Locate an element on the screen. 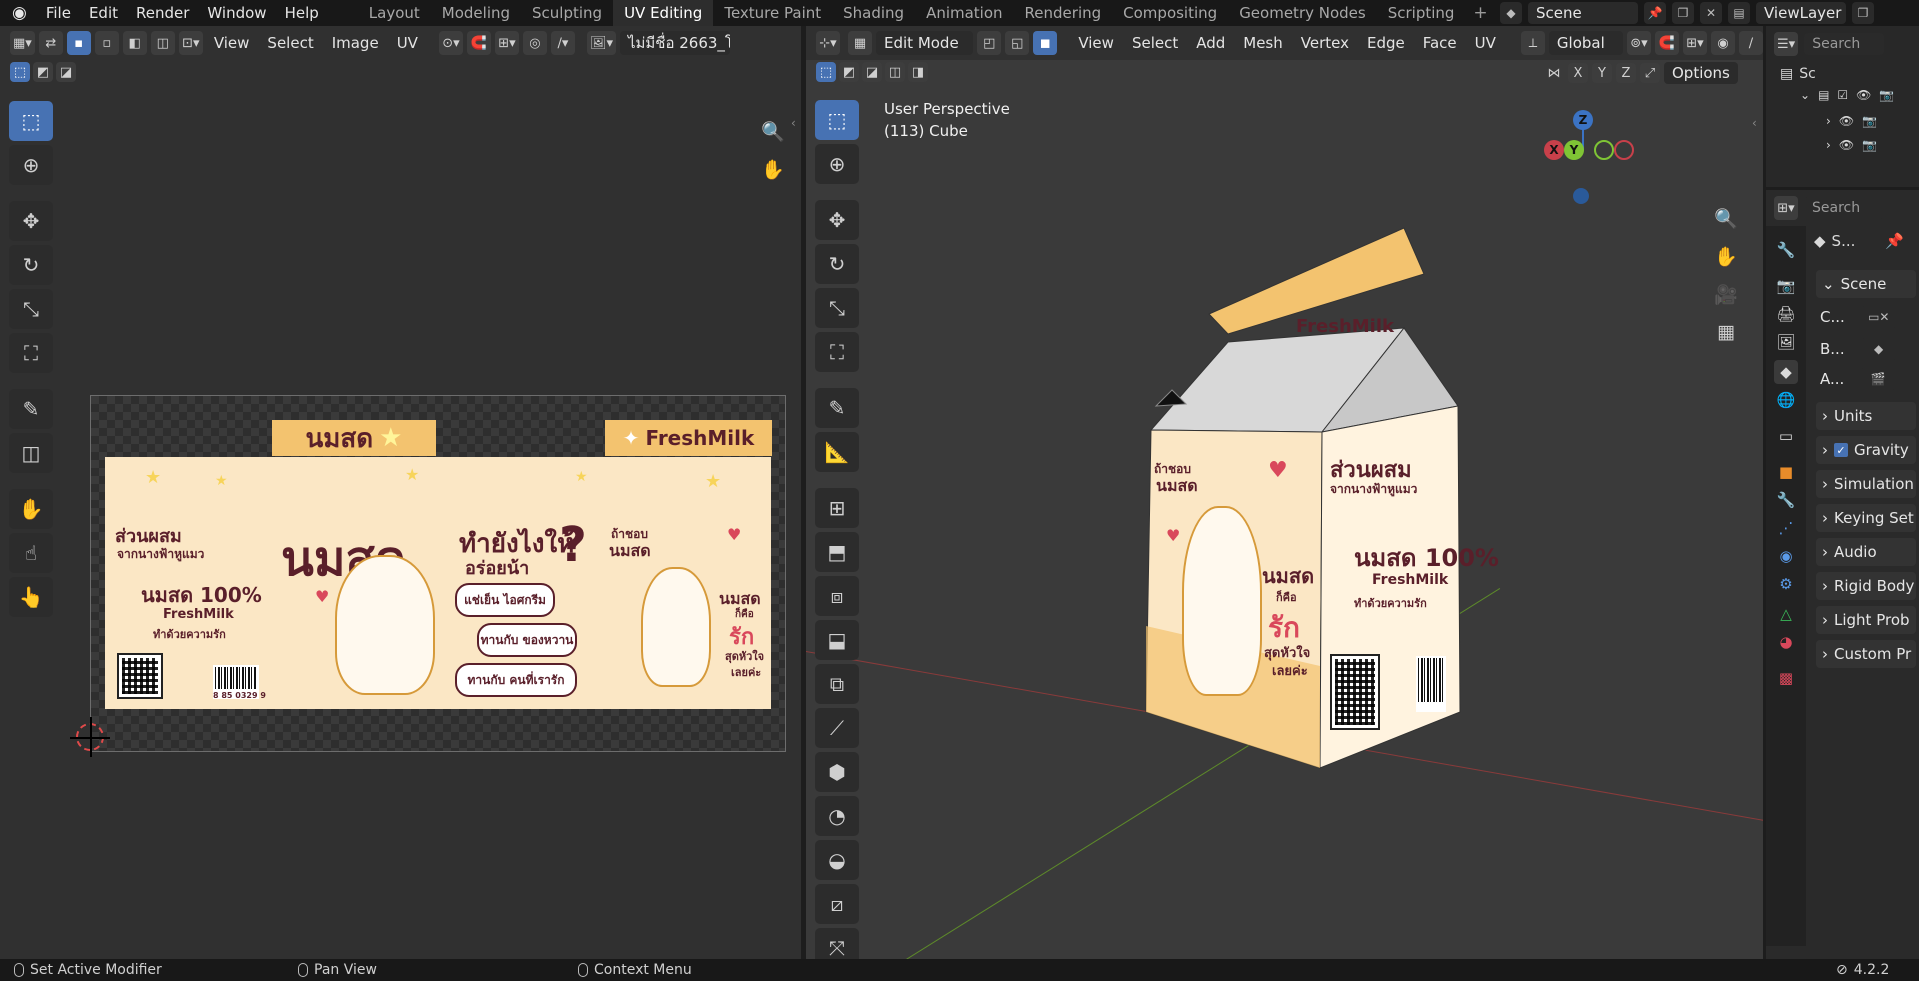 Image resolution: width=1919 pixels, height=981 pixels. section-custom-properties: › Custom Pr is located at coordinates (1866, 654).